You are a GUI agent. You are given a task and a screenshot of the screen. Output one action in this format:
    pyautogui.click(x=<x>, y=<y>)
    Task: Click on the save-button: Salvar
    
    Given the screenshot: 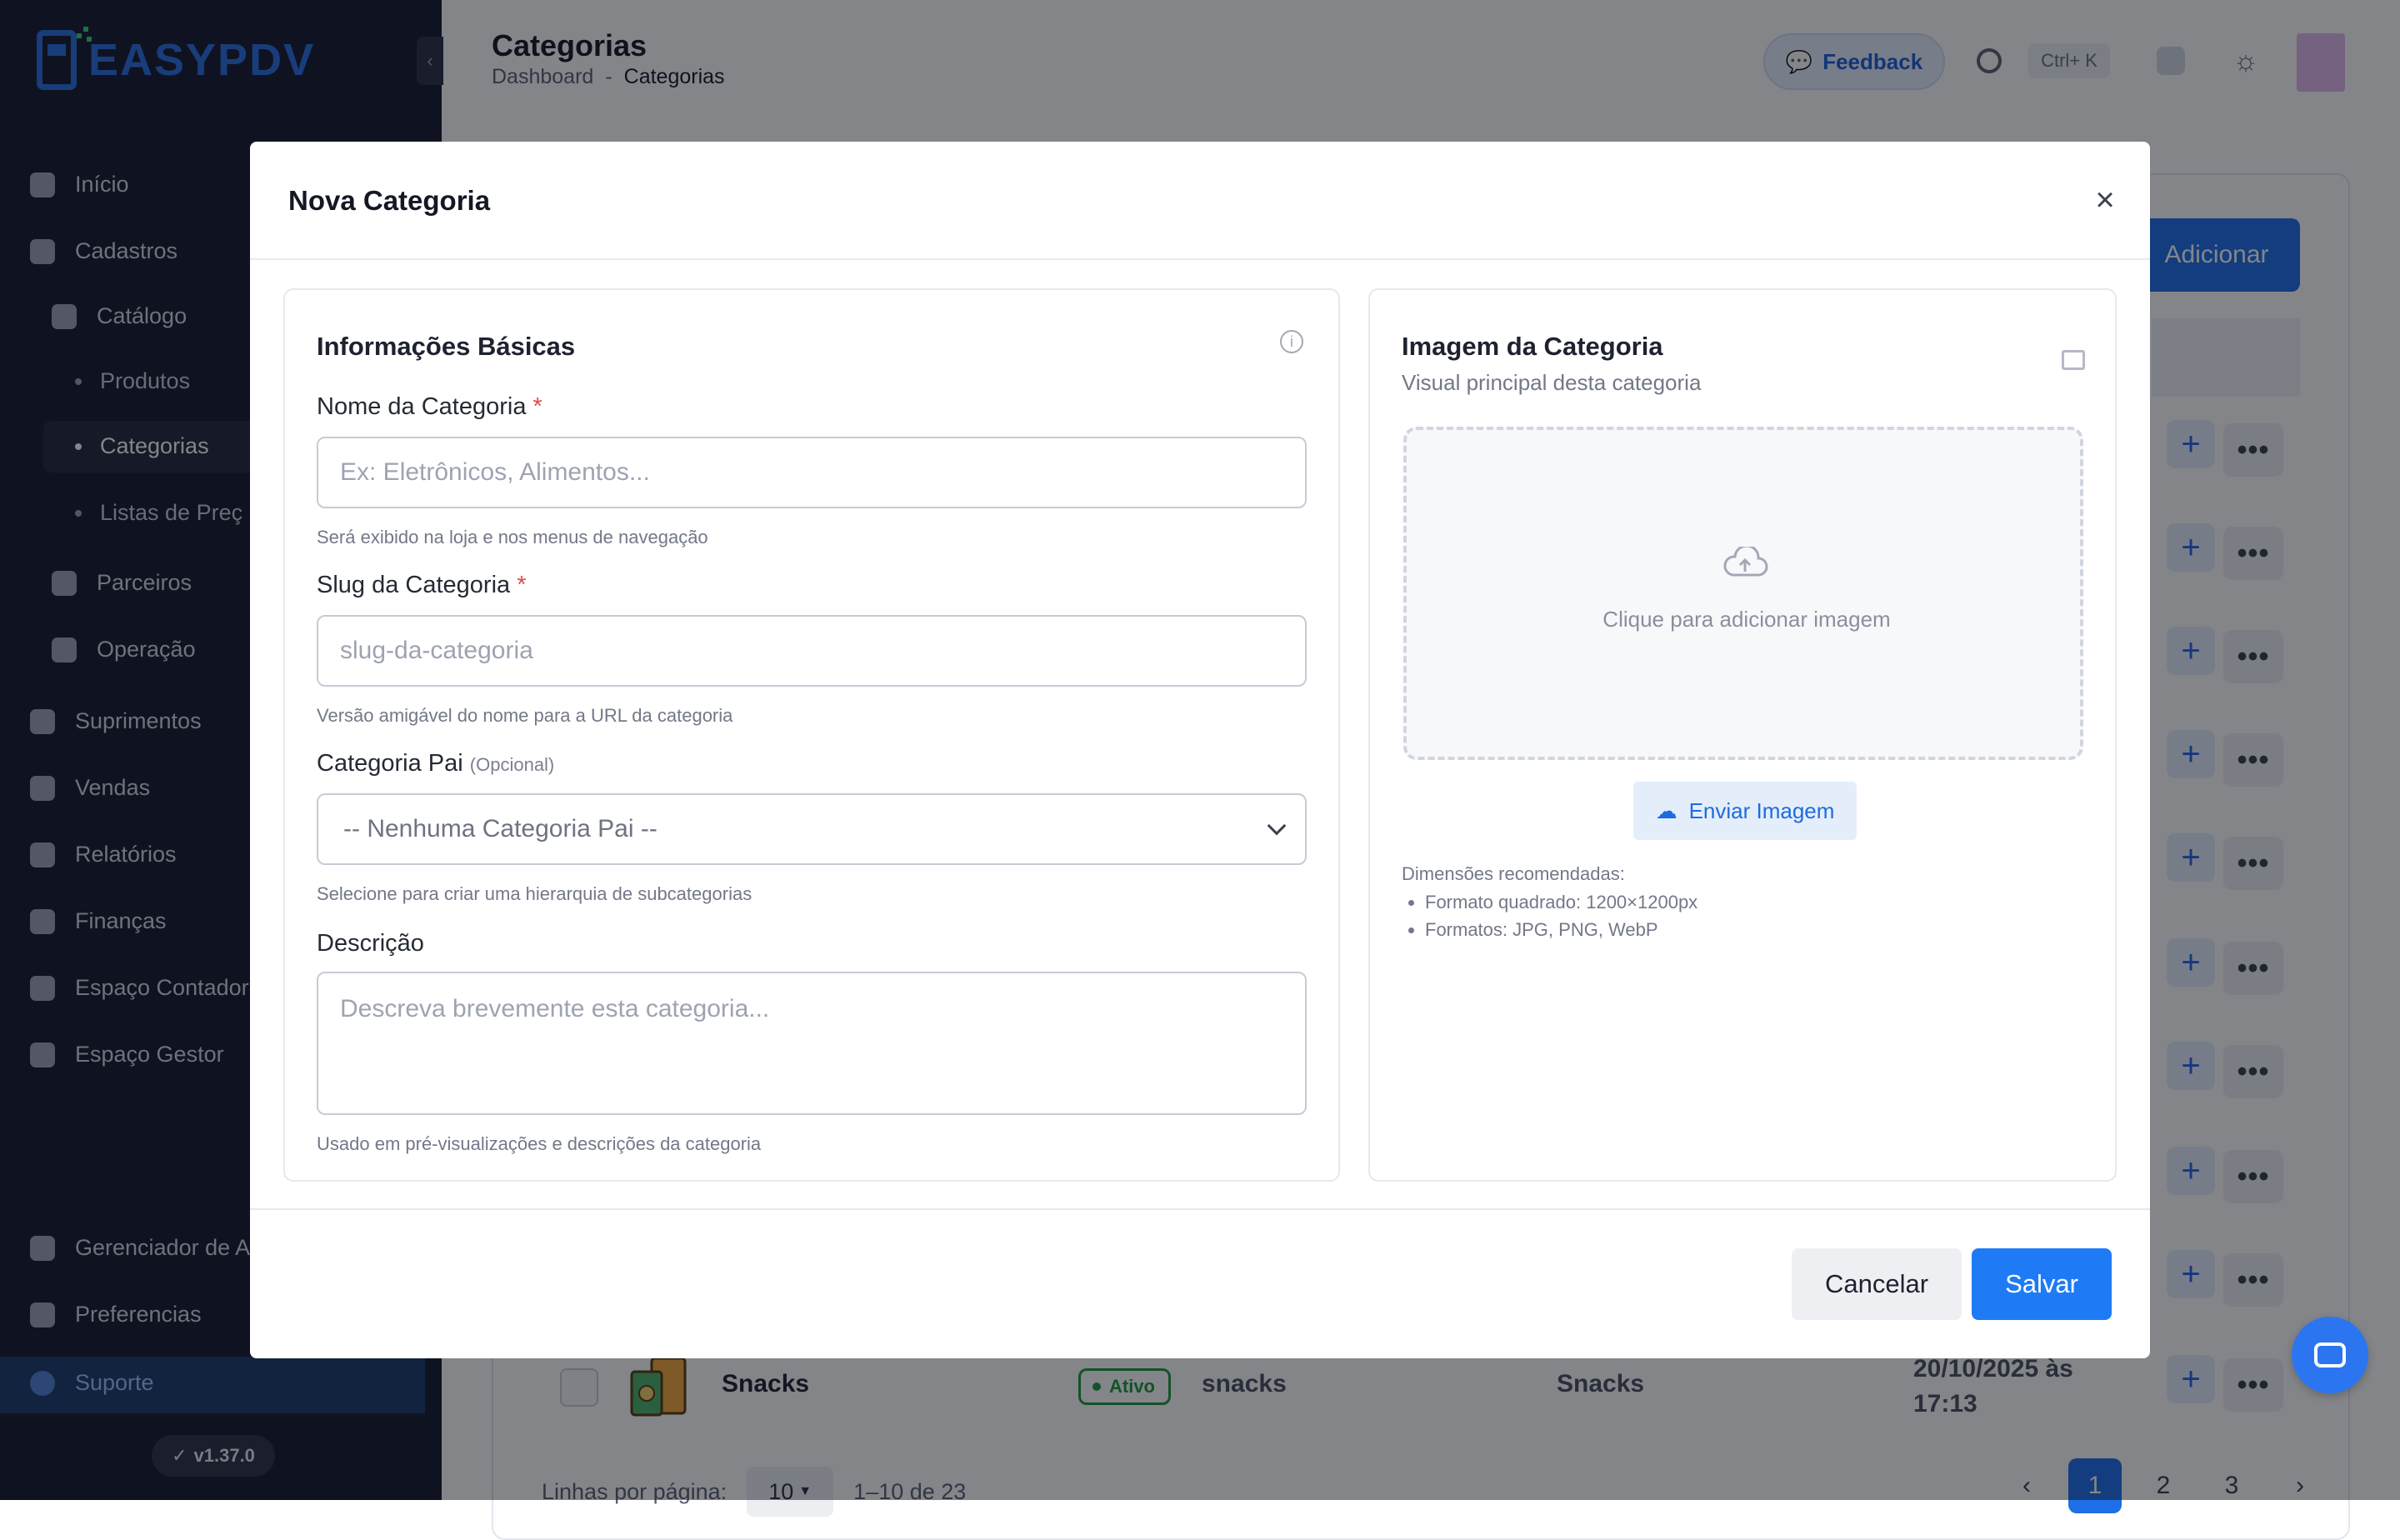 What is the action you would take?
    pyautogui.click(x=2042, y=1284)
    